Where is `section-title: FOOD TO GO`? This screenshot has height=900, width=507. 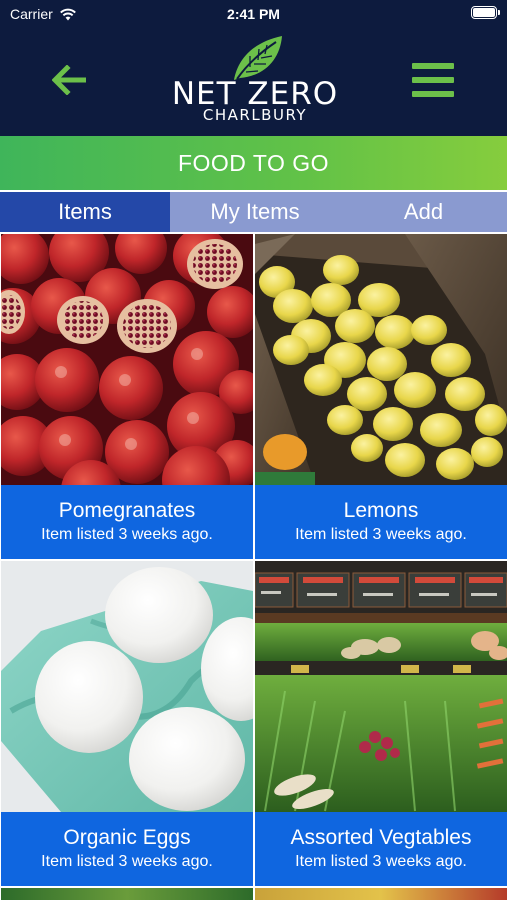
section-title: FOOD TO GO is located at coordinates (253, 162).